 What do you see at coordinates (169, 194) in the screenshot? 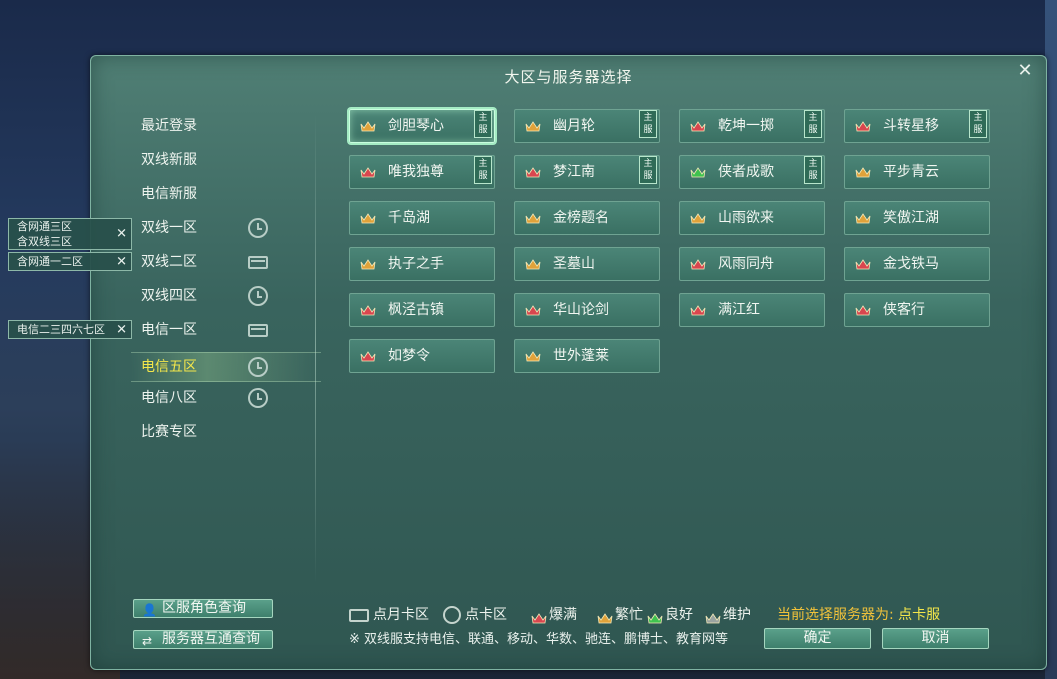
I see `region-label: 电信新服` at bounding box center [169, 194].